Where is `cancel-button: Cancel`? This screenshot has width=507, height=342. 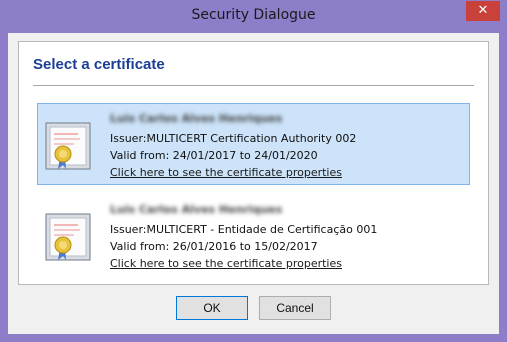 cancel-button: Cancel is located at coordinates (295, 308).